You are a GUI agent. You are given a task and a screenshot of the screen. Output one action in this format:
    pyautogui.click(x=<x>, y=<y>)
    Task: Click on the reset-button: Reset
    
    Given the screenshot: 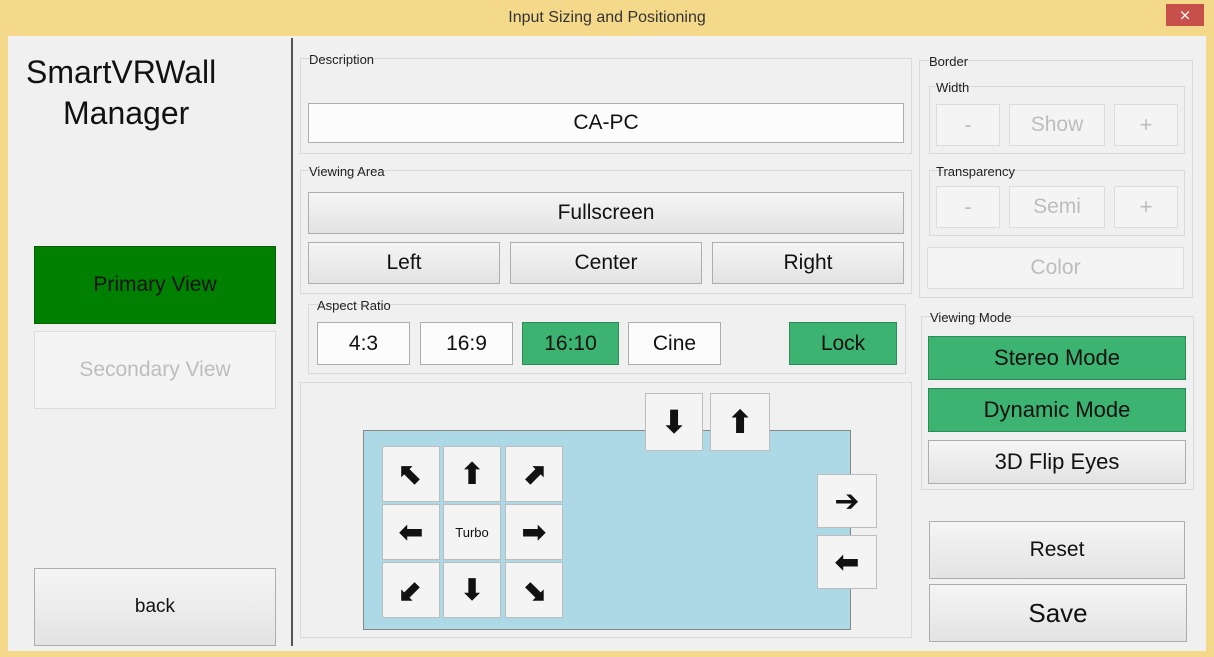 What is the action you would take?
    pyautogui.click(x=1057, y=550)
    